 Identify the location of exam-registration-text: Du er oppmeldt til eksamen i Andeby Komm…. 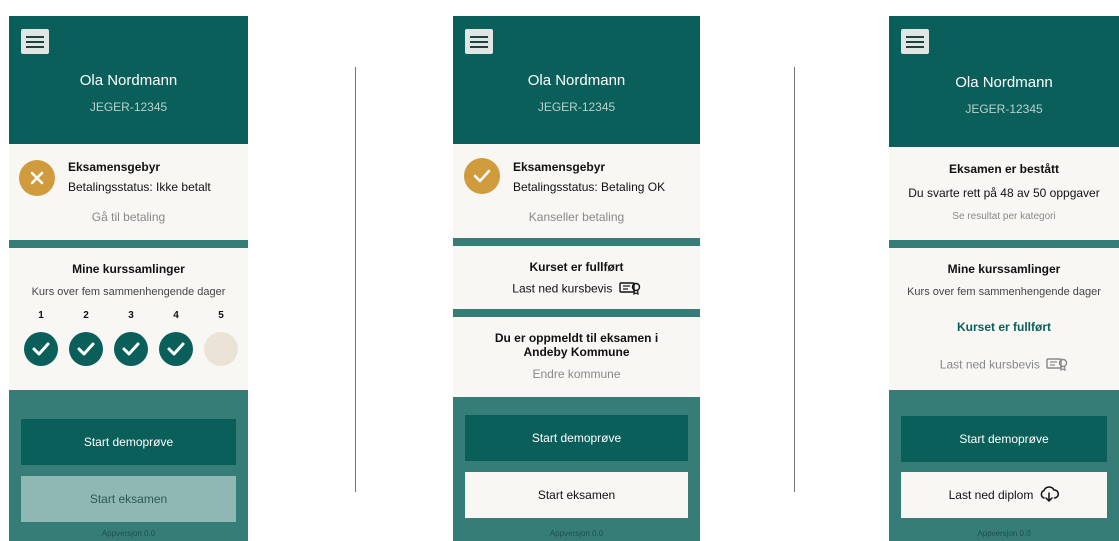
(576, 345).